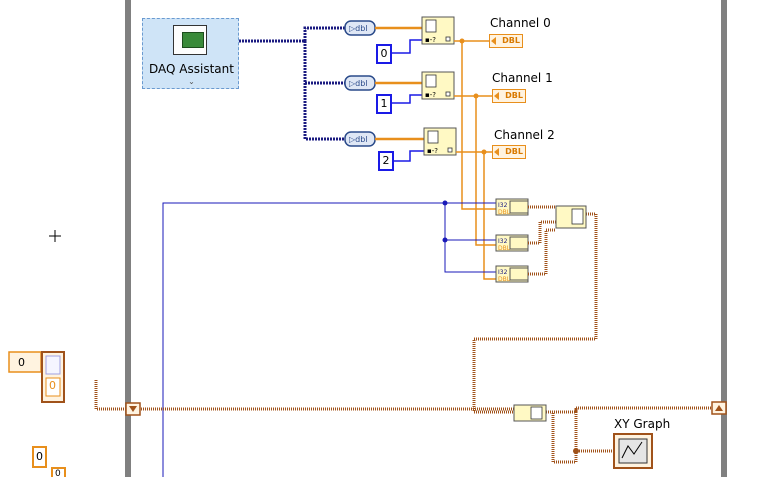  What do you see at coordinates (190, 40) in the screenshot?
I see `daq-board-icon` at bounding box center [190, 40].